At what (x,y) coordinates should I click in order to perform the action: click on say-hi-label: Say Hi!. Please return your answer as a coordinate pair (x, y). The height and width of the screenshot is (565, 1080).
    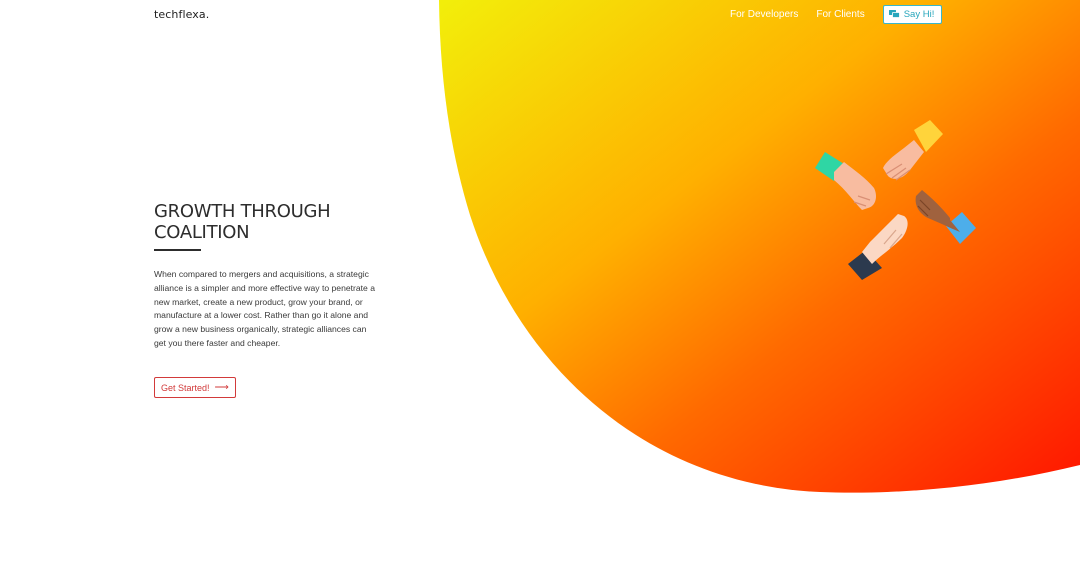
    Looking at the image, I should click on (919, 14).